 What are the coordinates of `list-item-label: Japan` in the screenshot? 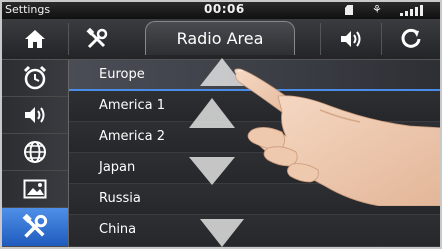 It's located at (117, 167).